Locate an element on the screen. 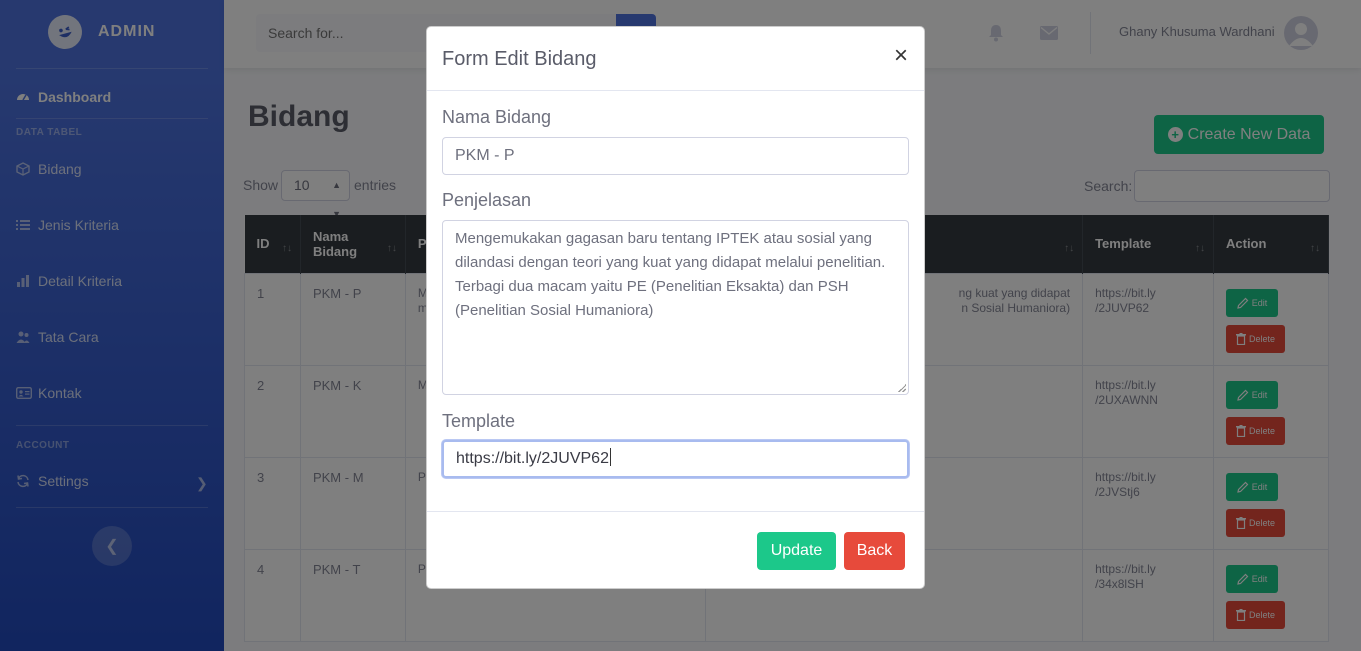 The height and width of the screenshot is (651, 1361). modal-footer-divider is located at coordinates (675, 511).